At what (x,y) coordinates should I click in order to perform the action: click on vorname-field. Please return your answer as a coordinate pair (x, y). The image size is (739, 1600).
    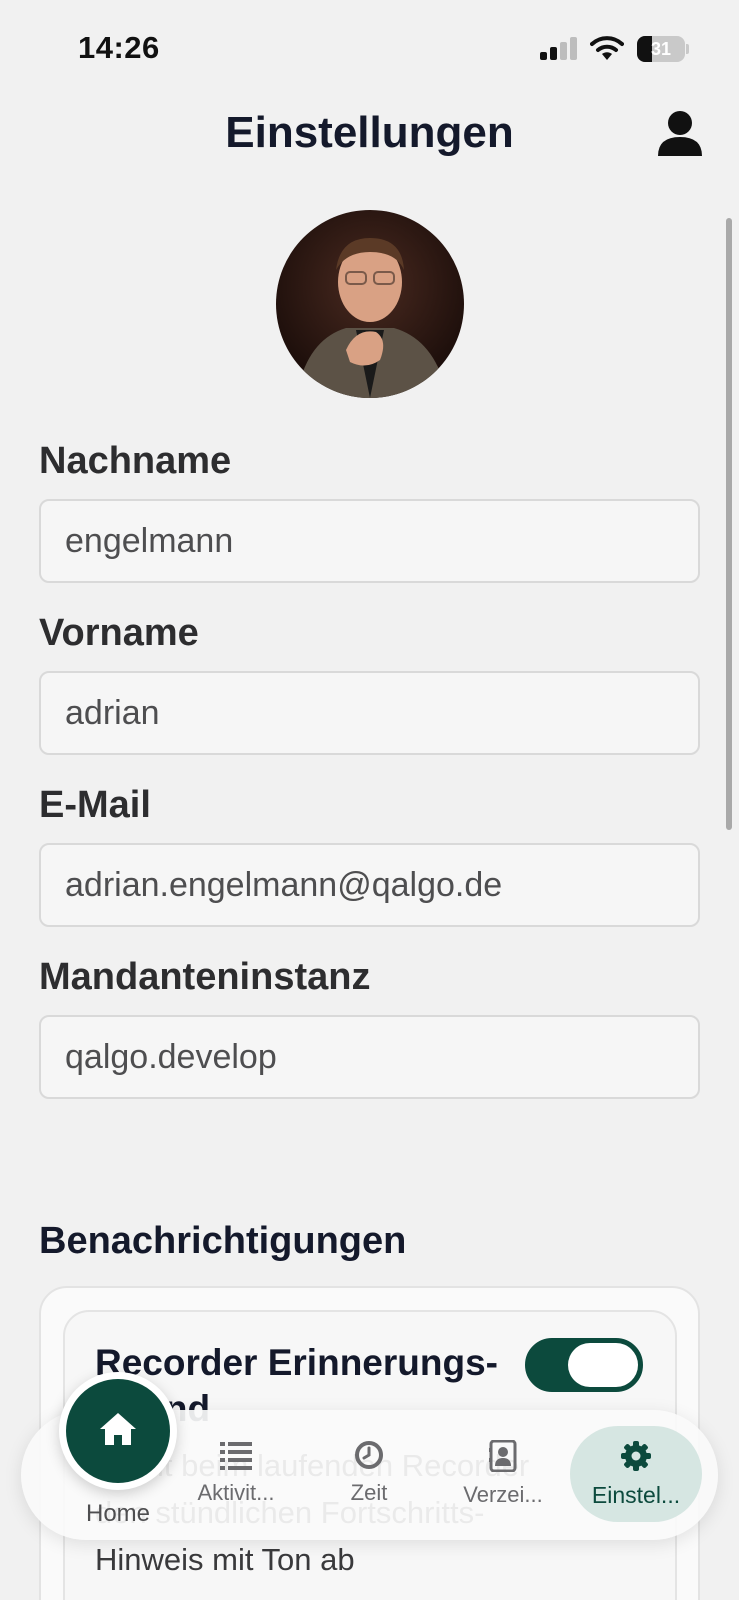
    Looking at the image, I should click on (369, 713).